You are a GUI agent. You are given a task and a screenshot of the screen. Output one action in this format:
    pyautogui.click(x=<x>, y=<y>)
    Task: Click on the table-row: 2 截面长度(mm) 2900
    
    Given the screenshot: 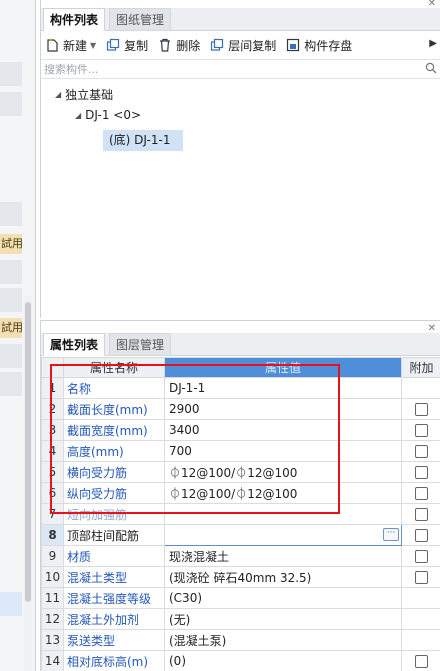 What is the action you would take?
    pyautogui.click(x=240, y=409)
    